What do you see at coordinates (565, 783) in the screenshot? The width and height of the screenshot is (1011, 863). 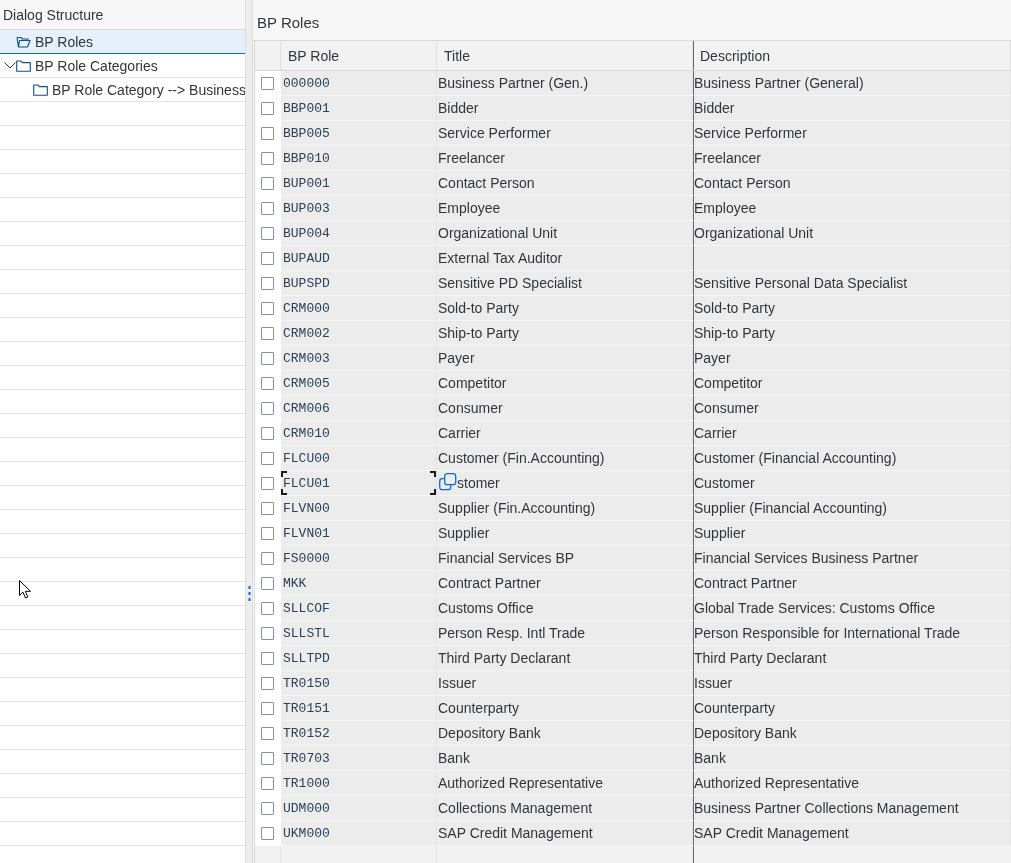 I see `table-cell: Authorized Representative` at bounding box center [565, 783].